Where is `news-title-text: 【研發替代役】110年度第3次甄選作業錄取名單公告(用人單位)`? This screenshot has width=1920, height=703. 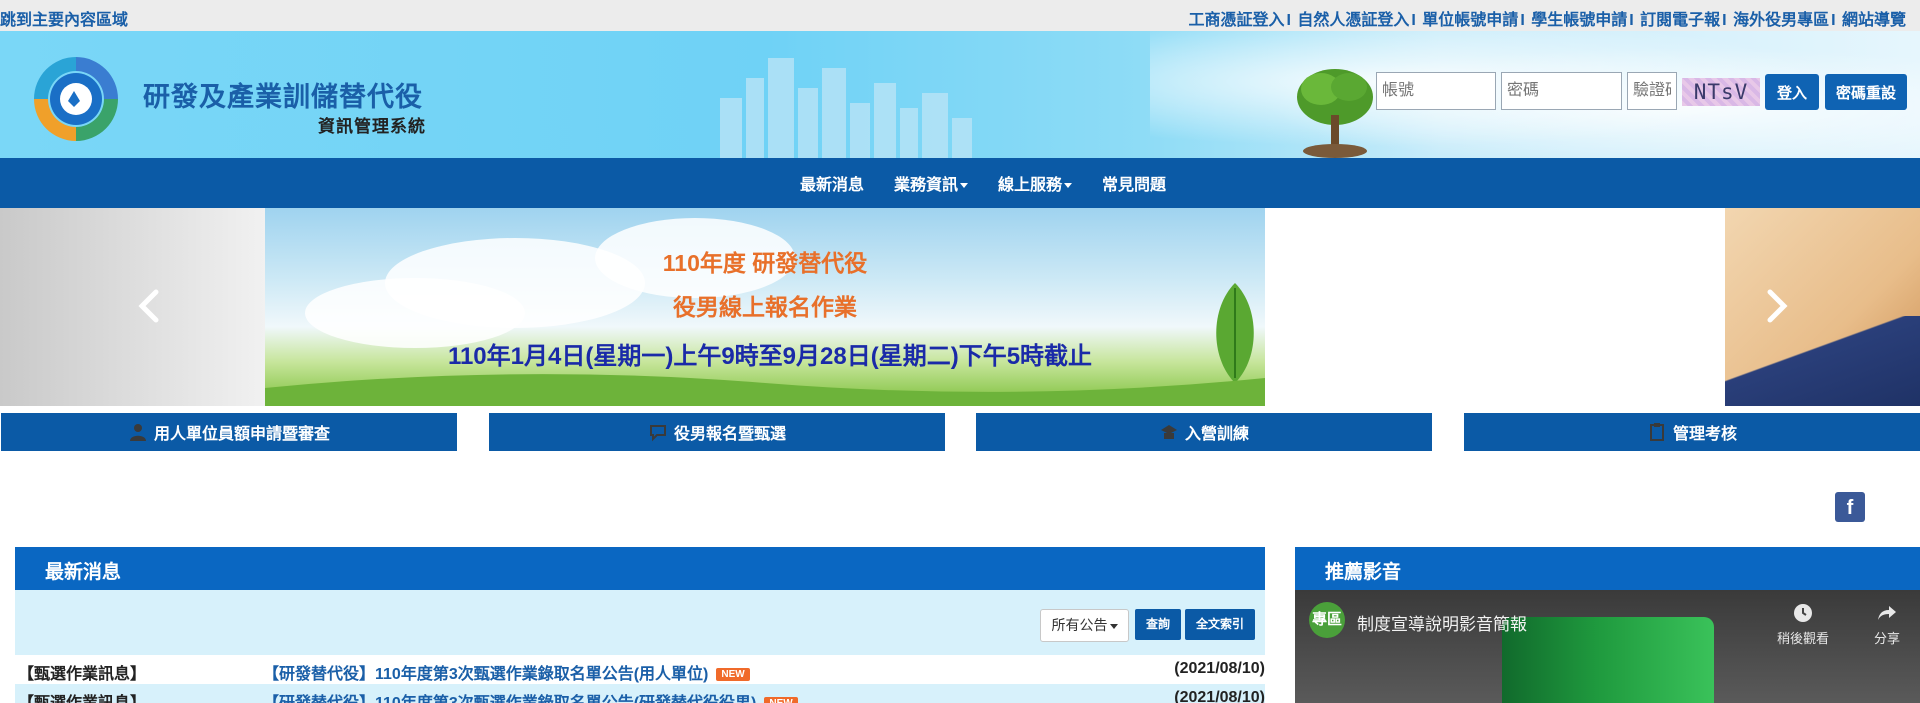
news-title-text: 【研發替代役】110年度第3次甄選作業錄取名單公告(用人單位) is located at coordinates (486, 674).